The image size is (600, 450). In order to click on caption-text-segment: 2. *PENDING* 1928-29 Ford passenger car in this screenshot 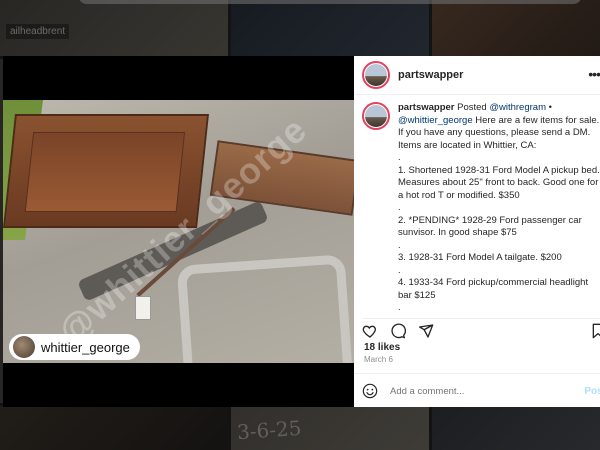, I will do `click(490, 220)`.